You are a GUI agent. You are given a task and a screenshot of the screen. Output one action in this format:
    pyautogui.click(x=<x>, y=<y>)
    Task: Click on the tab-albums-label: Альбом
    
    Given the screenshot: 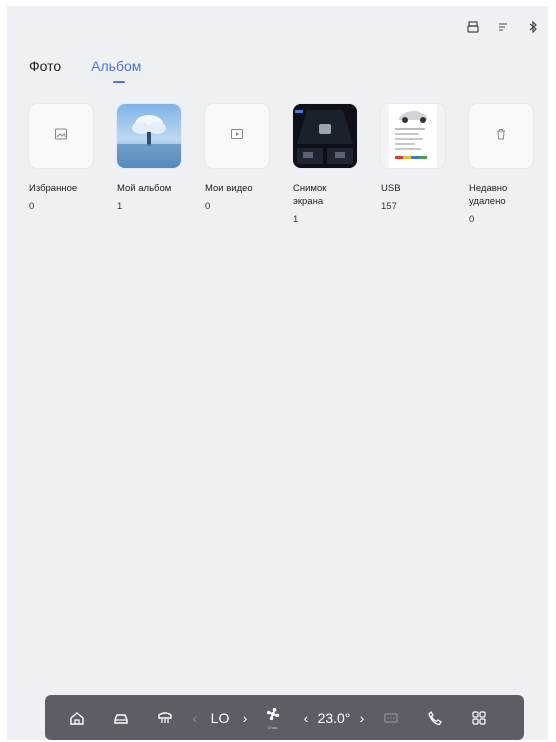 What is the action you would take?
    pyautogui.click(x=116, y=66)
    